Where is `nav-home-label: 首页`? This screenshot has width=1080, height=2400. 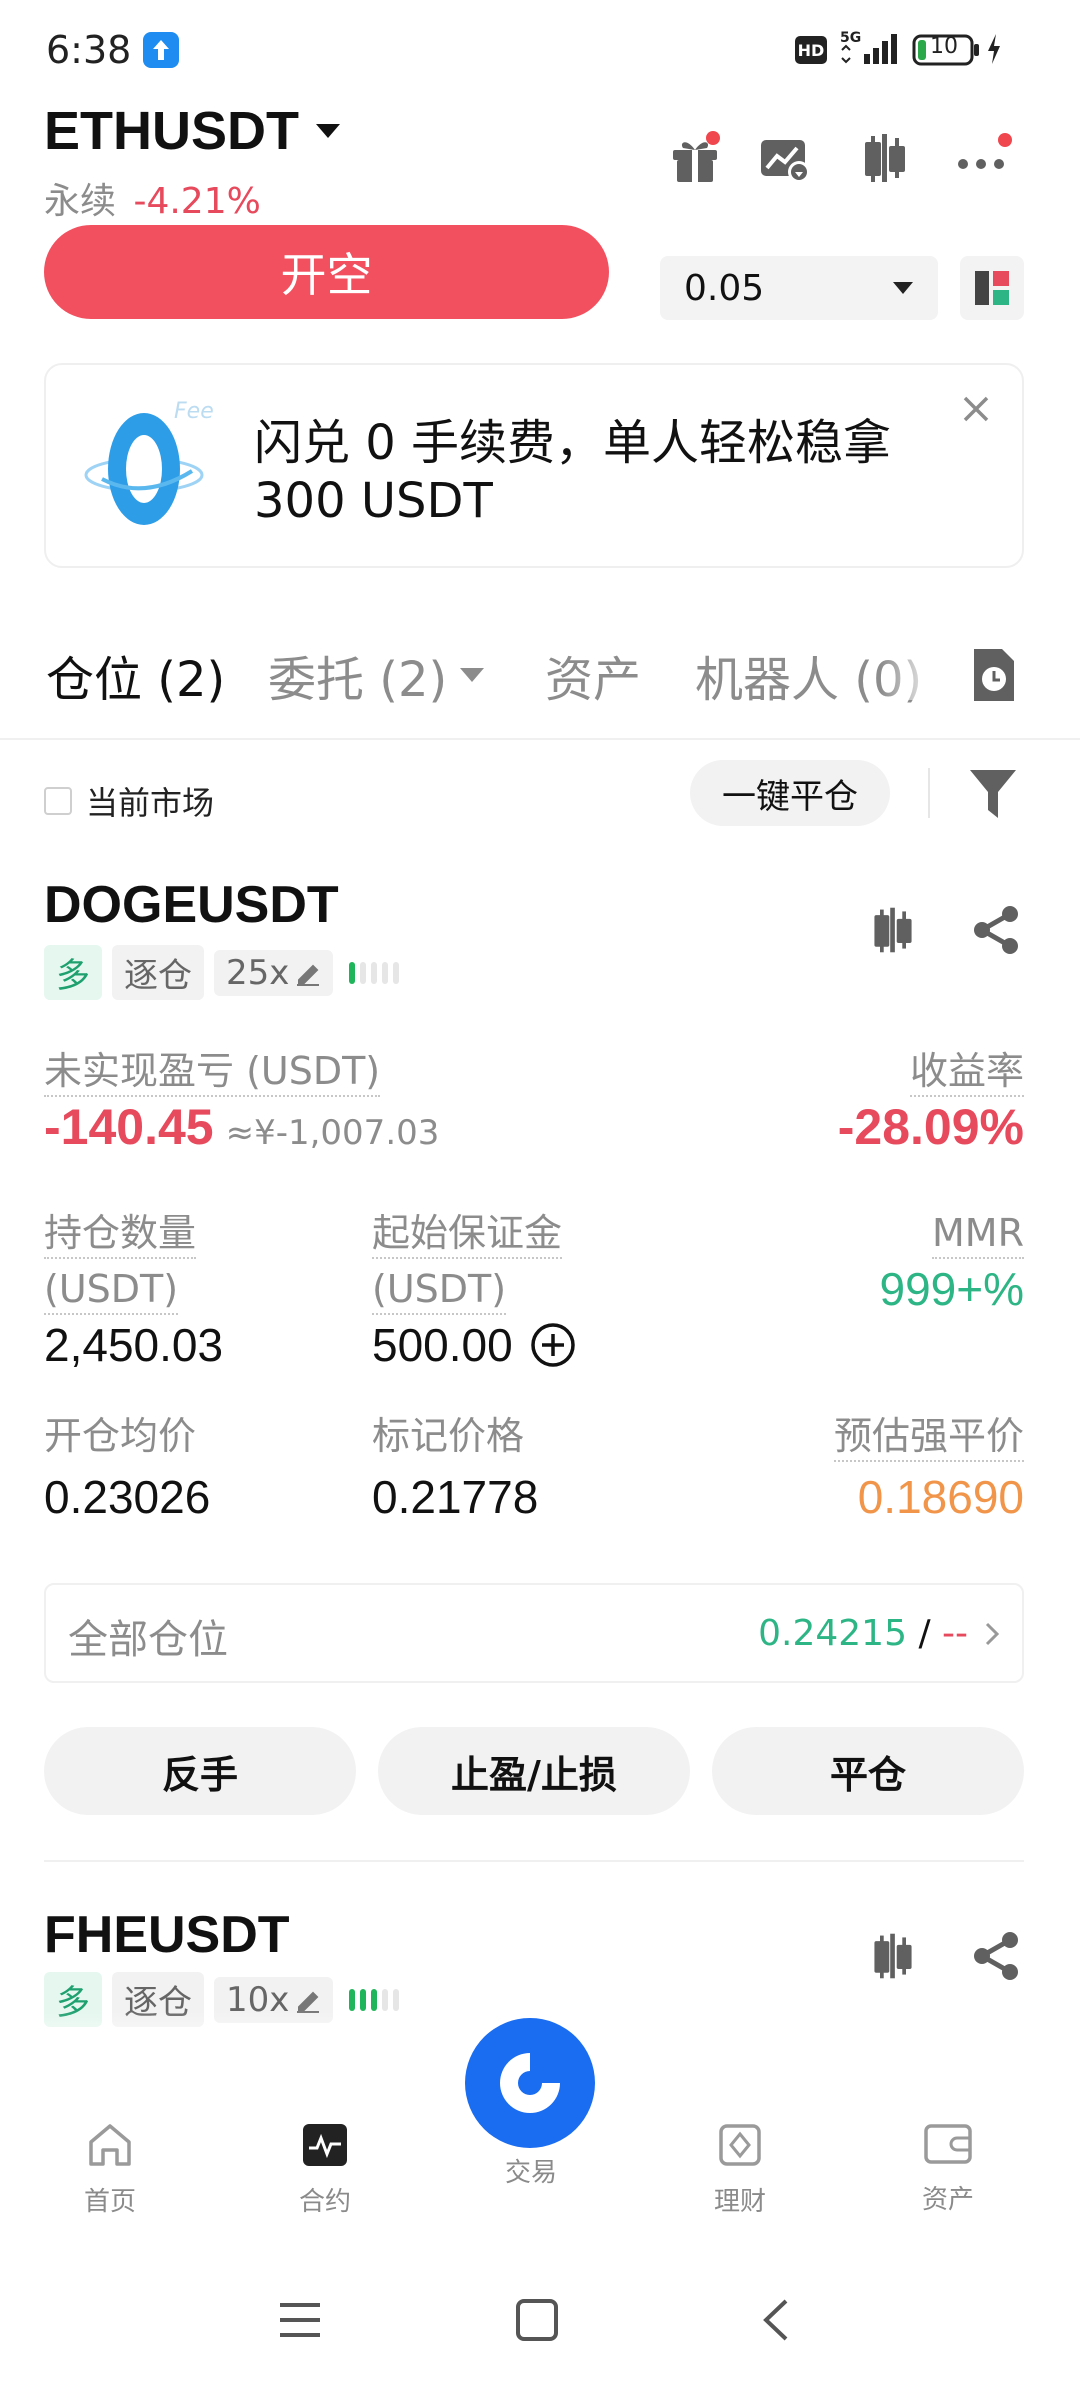
nav-home-label: 首页 is located at coordinates (109, 2202).